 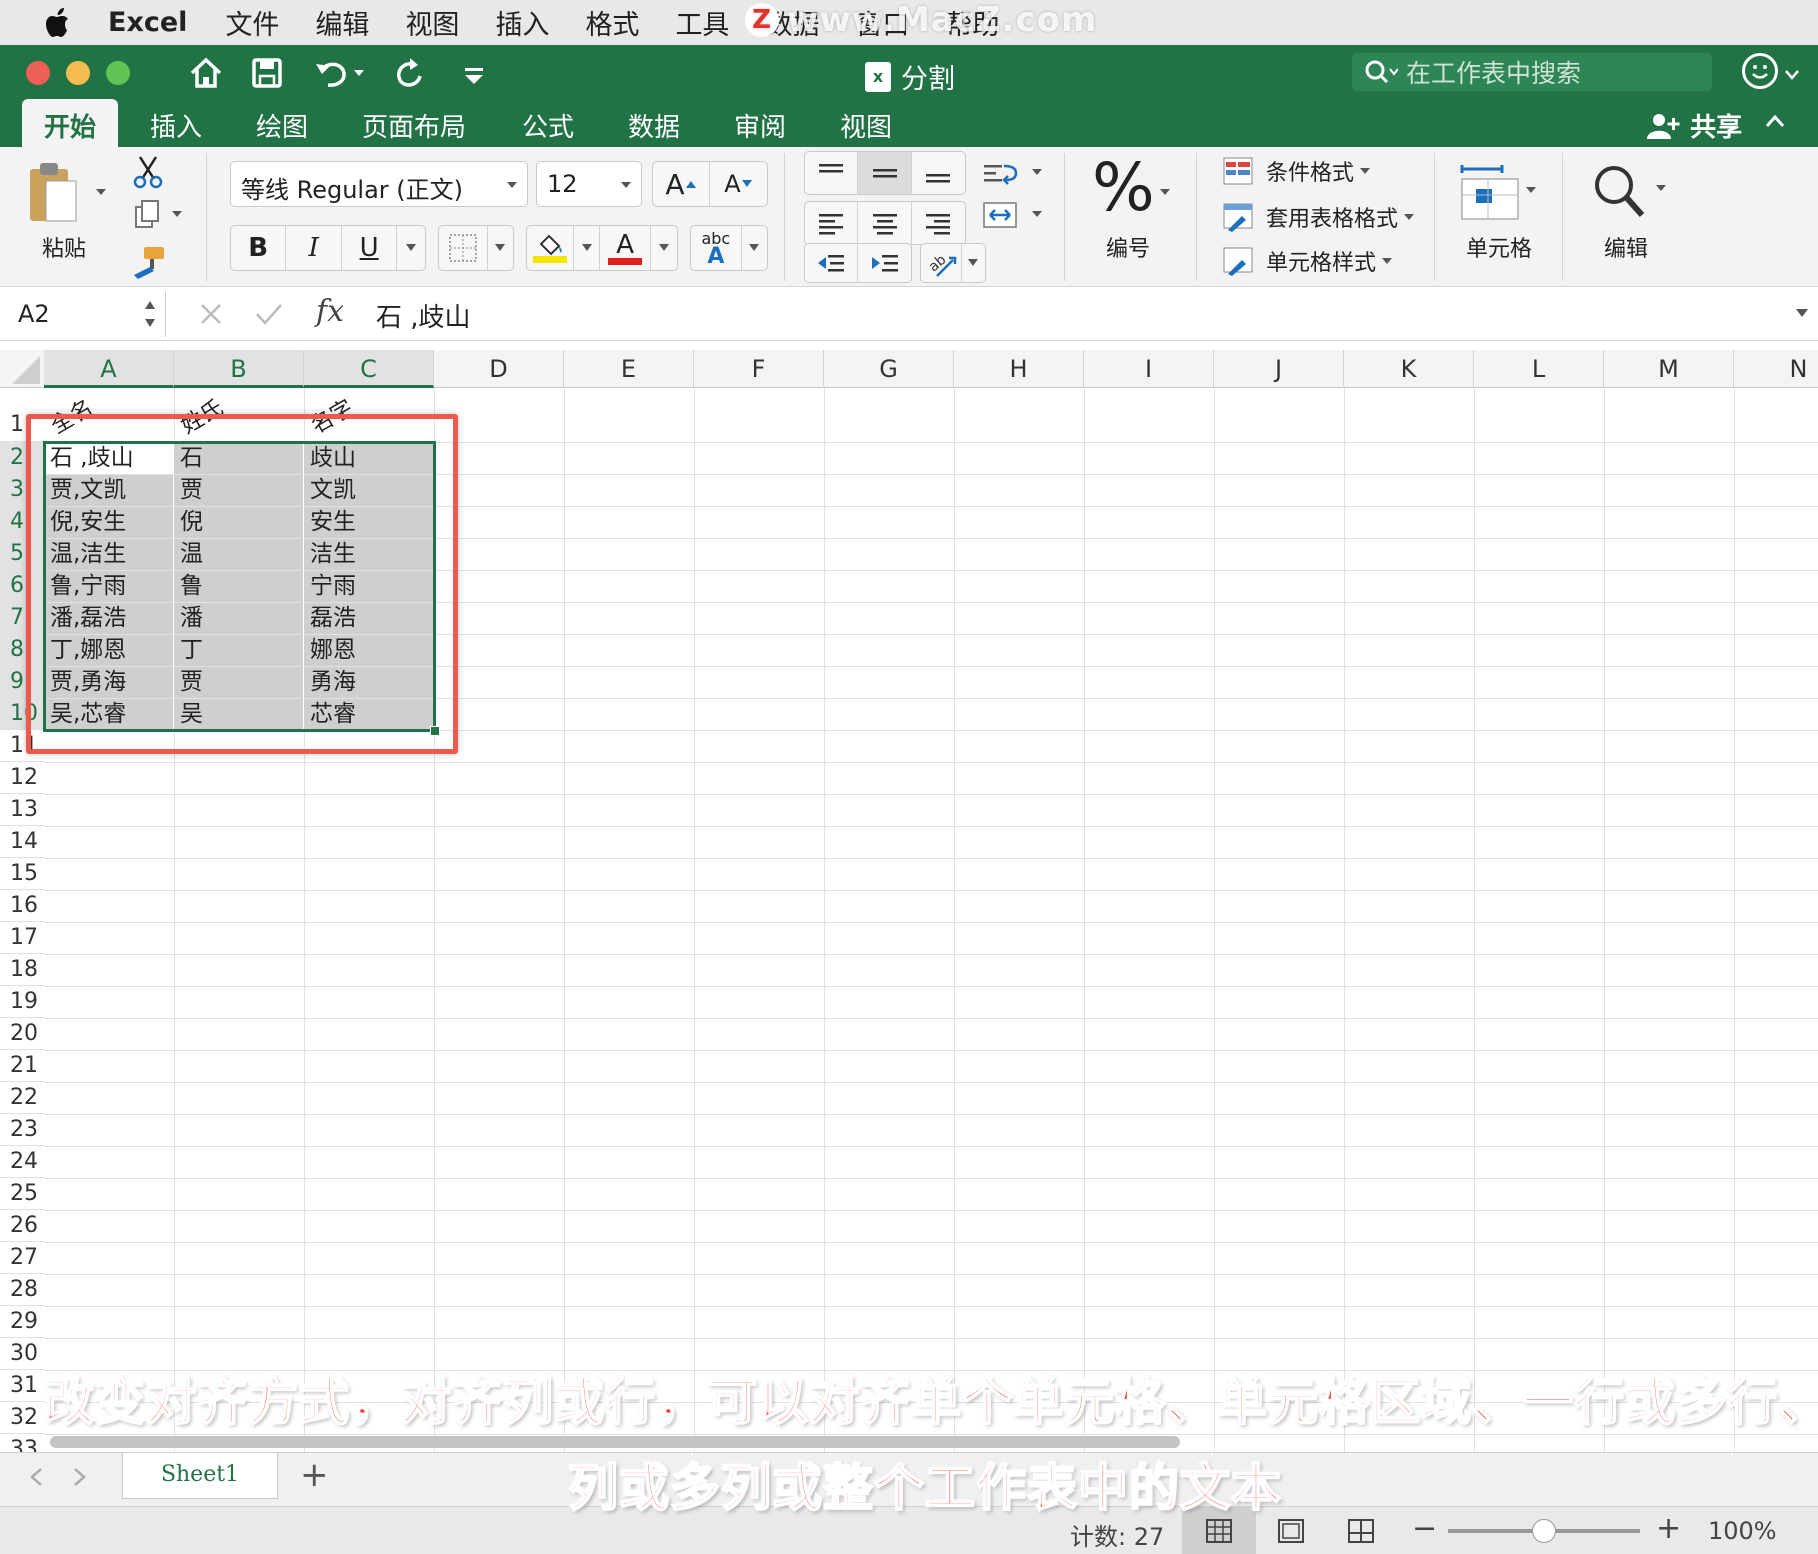 What do you see at coordinates (587, 248) in the screenshot?
I see `fill-color-dropdown` at bounding box center [587, 248].